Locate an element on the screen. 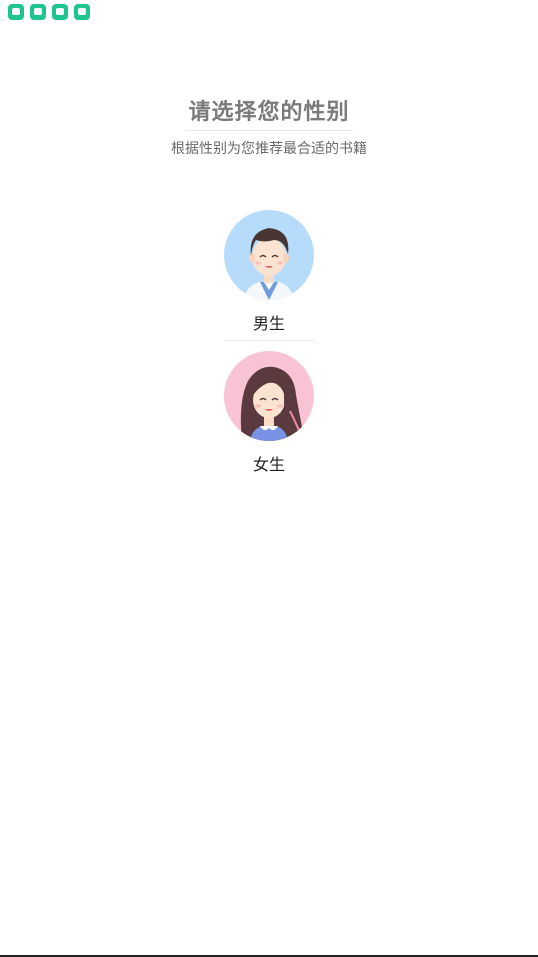 Image resolution: width=538 pixels, height=957 pixels. title-divider is located at coordinates (269, 130).